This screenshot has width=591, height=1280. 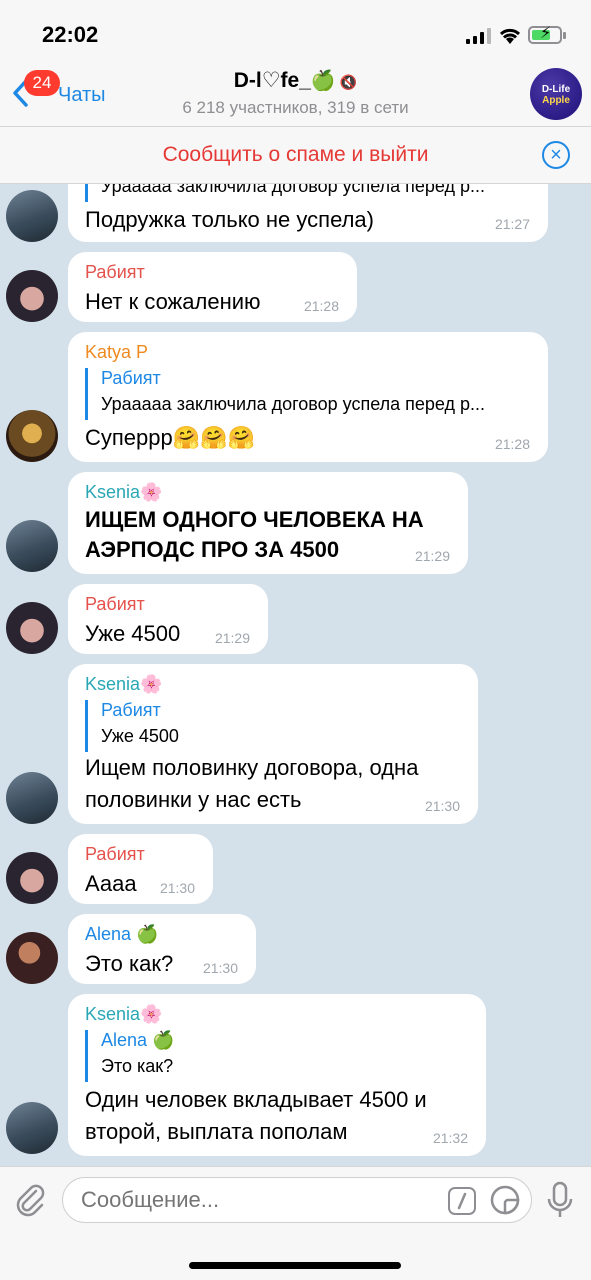 I want to click on message-bubble: Рабият Уже 4500 21:29, so click(x=168, y=619).